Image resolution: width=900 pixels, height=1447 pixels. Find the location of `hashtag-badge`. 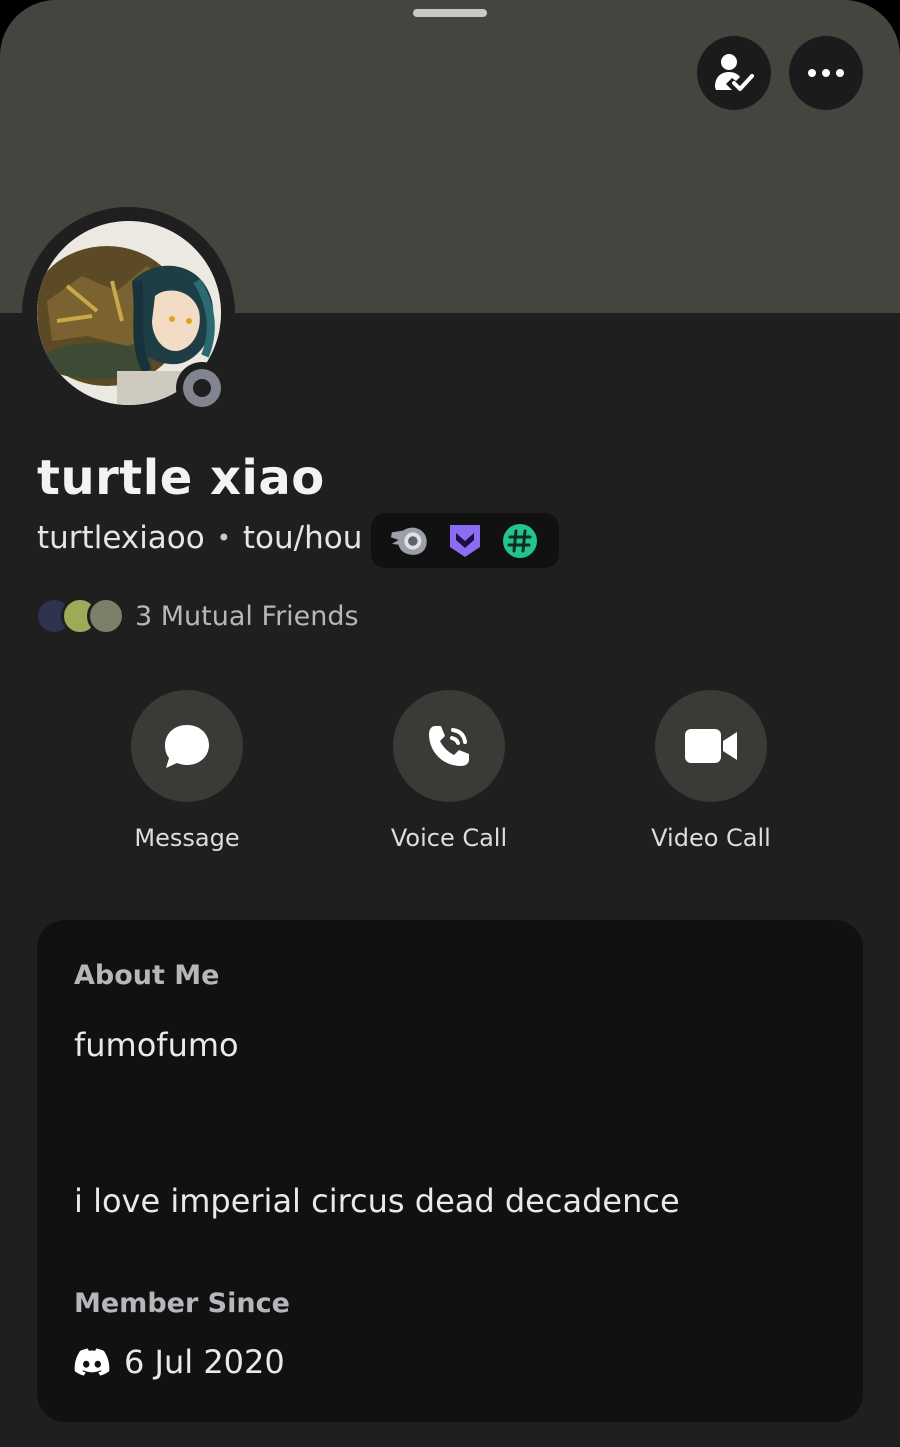

hashtag-badge is located at coordinates (520, 541).